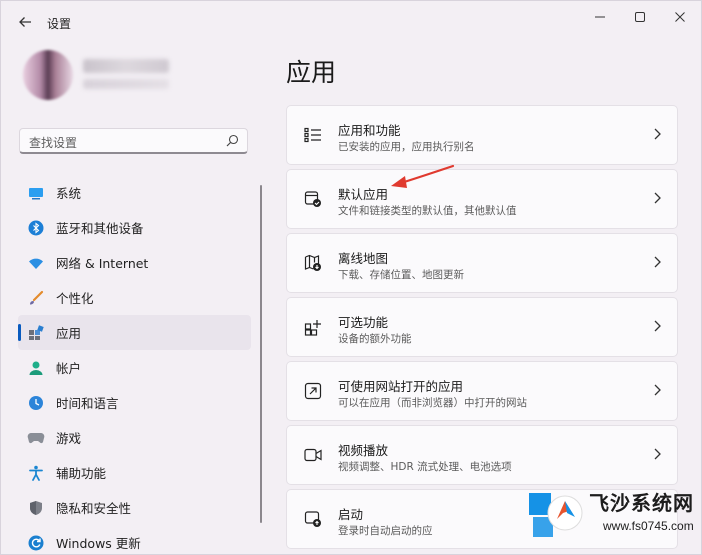 The image size is (702, 555). What do you see at coordinates (36, 403) in the screenshot?
I see `time-language-icon` at bounding box center [36, 403].